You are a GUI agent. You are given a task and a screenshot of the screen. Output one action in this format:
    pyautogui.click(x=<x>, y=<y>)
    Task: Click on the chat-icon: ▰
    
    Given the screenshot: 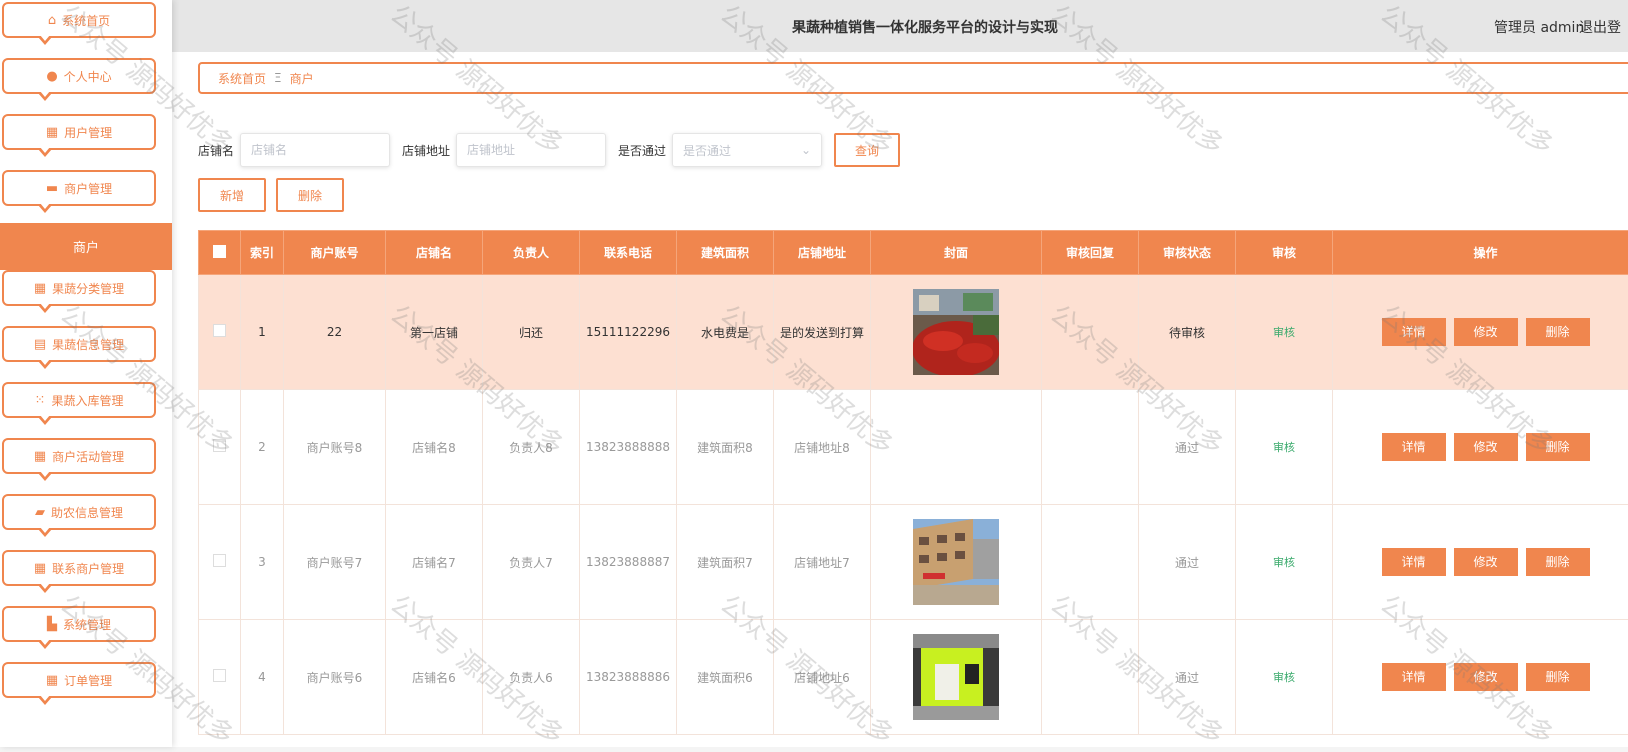 What is the action you would take?
    pyautogui.click(x=40, y=512)
    